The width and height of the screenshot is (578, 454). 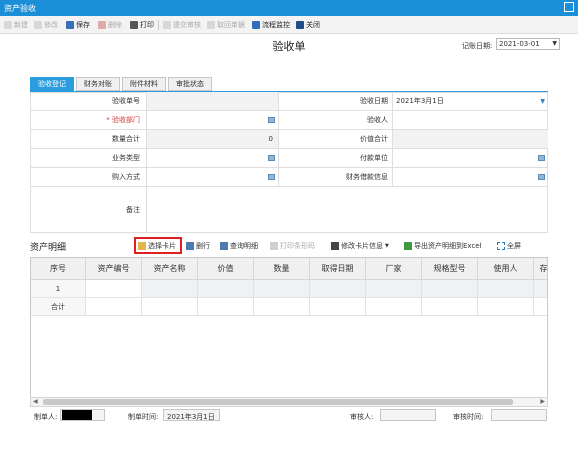 I want to click on tab-receipt-register: 验收登记, so click(x=52, y=84).